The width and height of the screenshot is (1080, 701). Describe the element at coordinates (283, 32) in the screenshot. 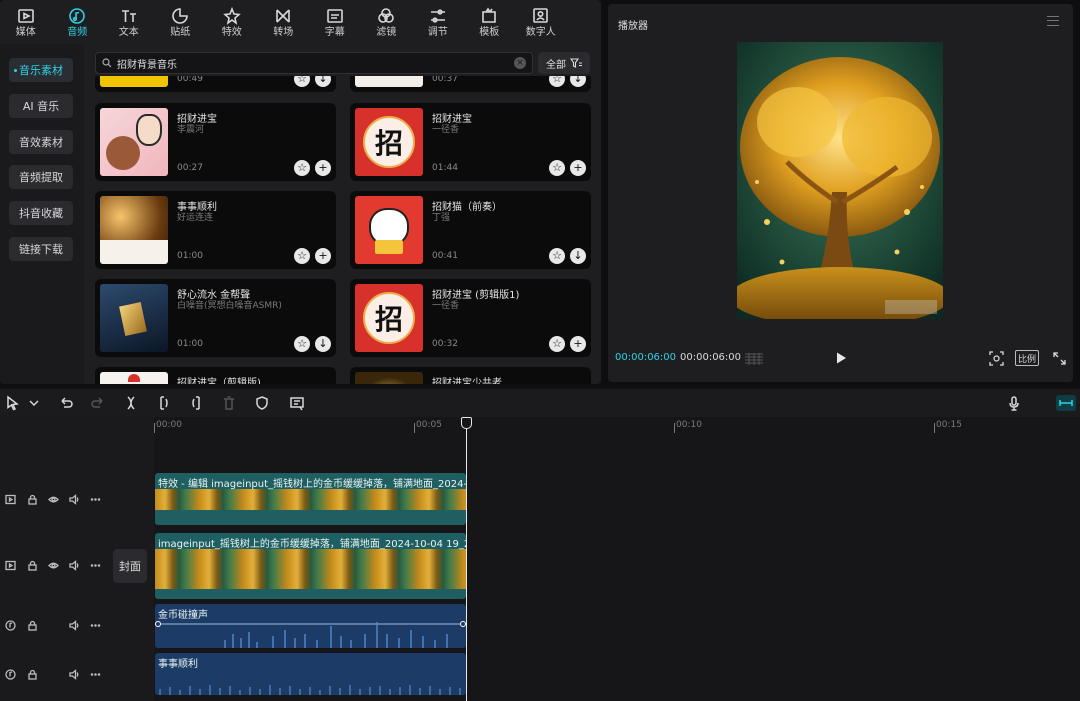

I see `tab-label: 转场` at that location.